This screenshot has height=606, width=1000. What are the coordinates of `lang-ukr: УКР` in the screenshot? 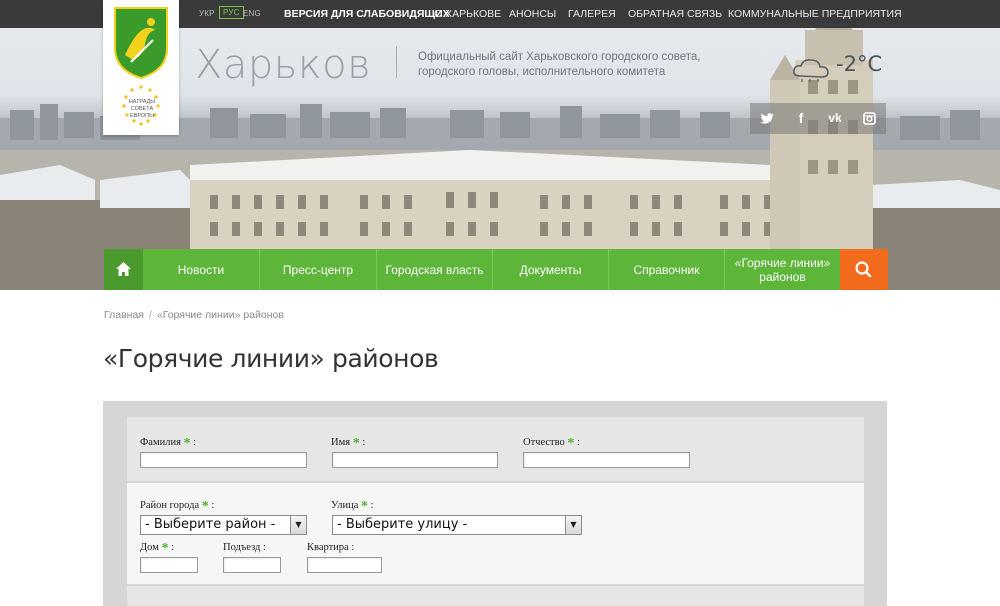 It's located at (207, 13).